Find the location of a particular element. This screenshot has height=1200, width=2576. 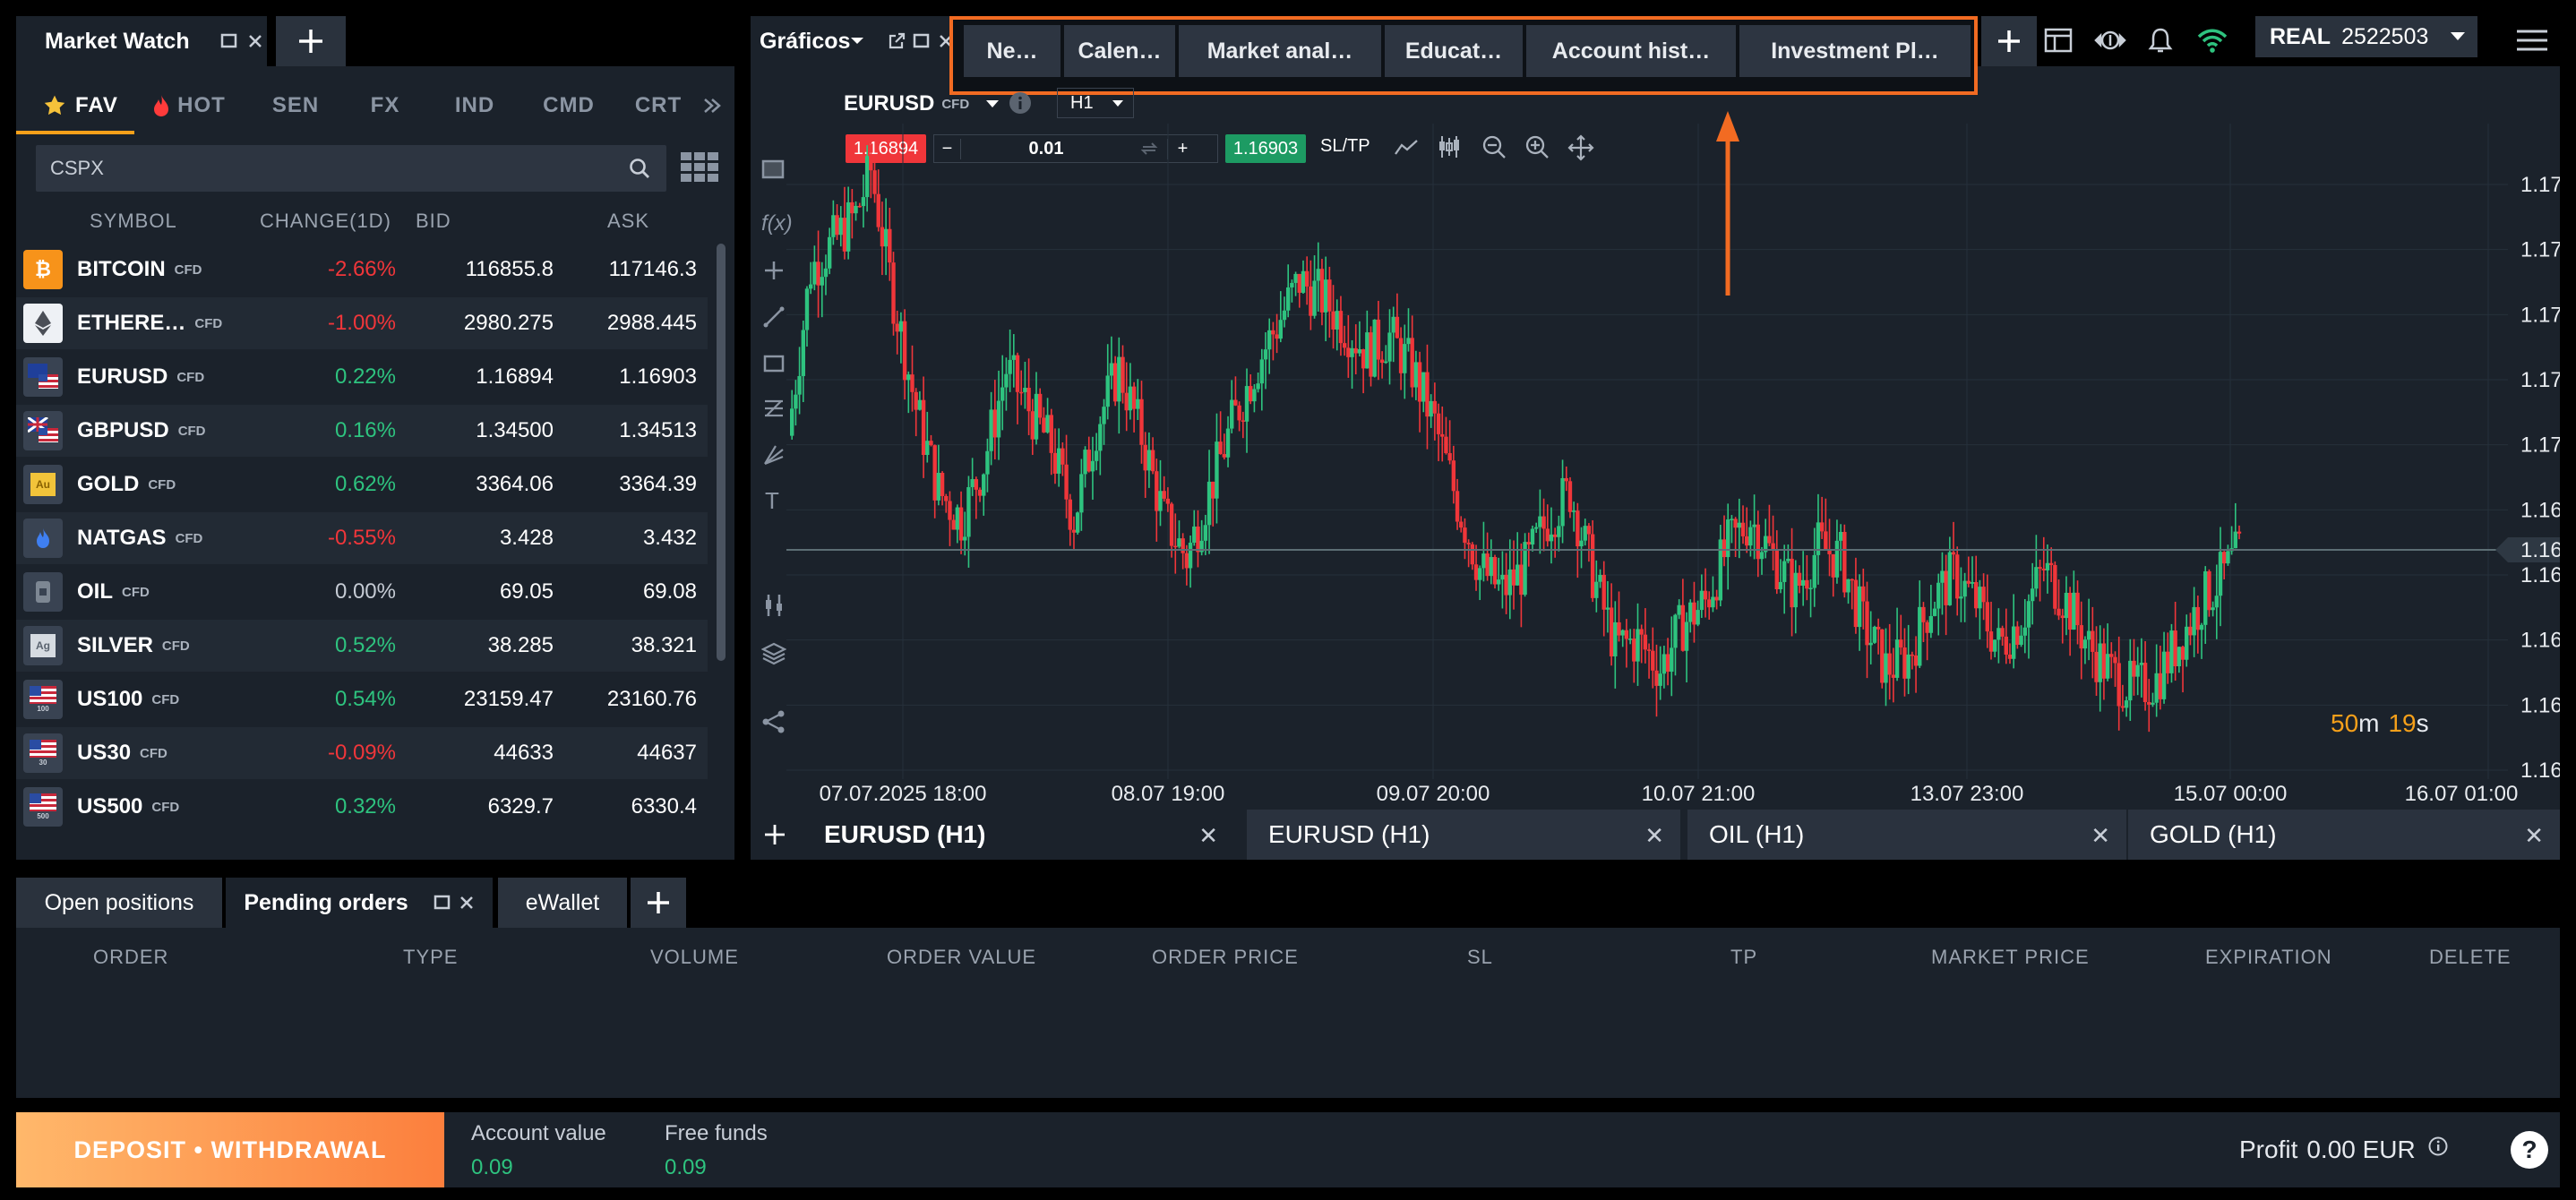

fibonacci-icon is located at coordinates (774, 409).